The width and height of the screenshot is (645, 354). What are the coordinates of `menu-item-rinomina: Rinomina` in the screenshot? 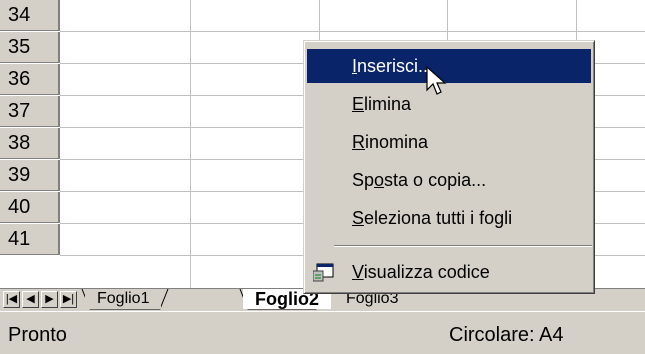 It's located at (449, 142).